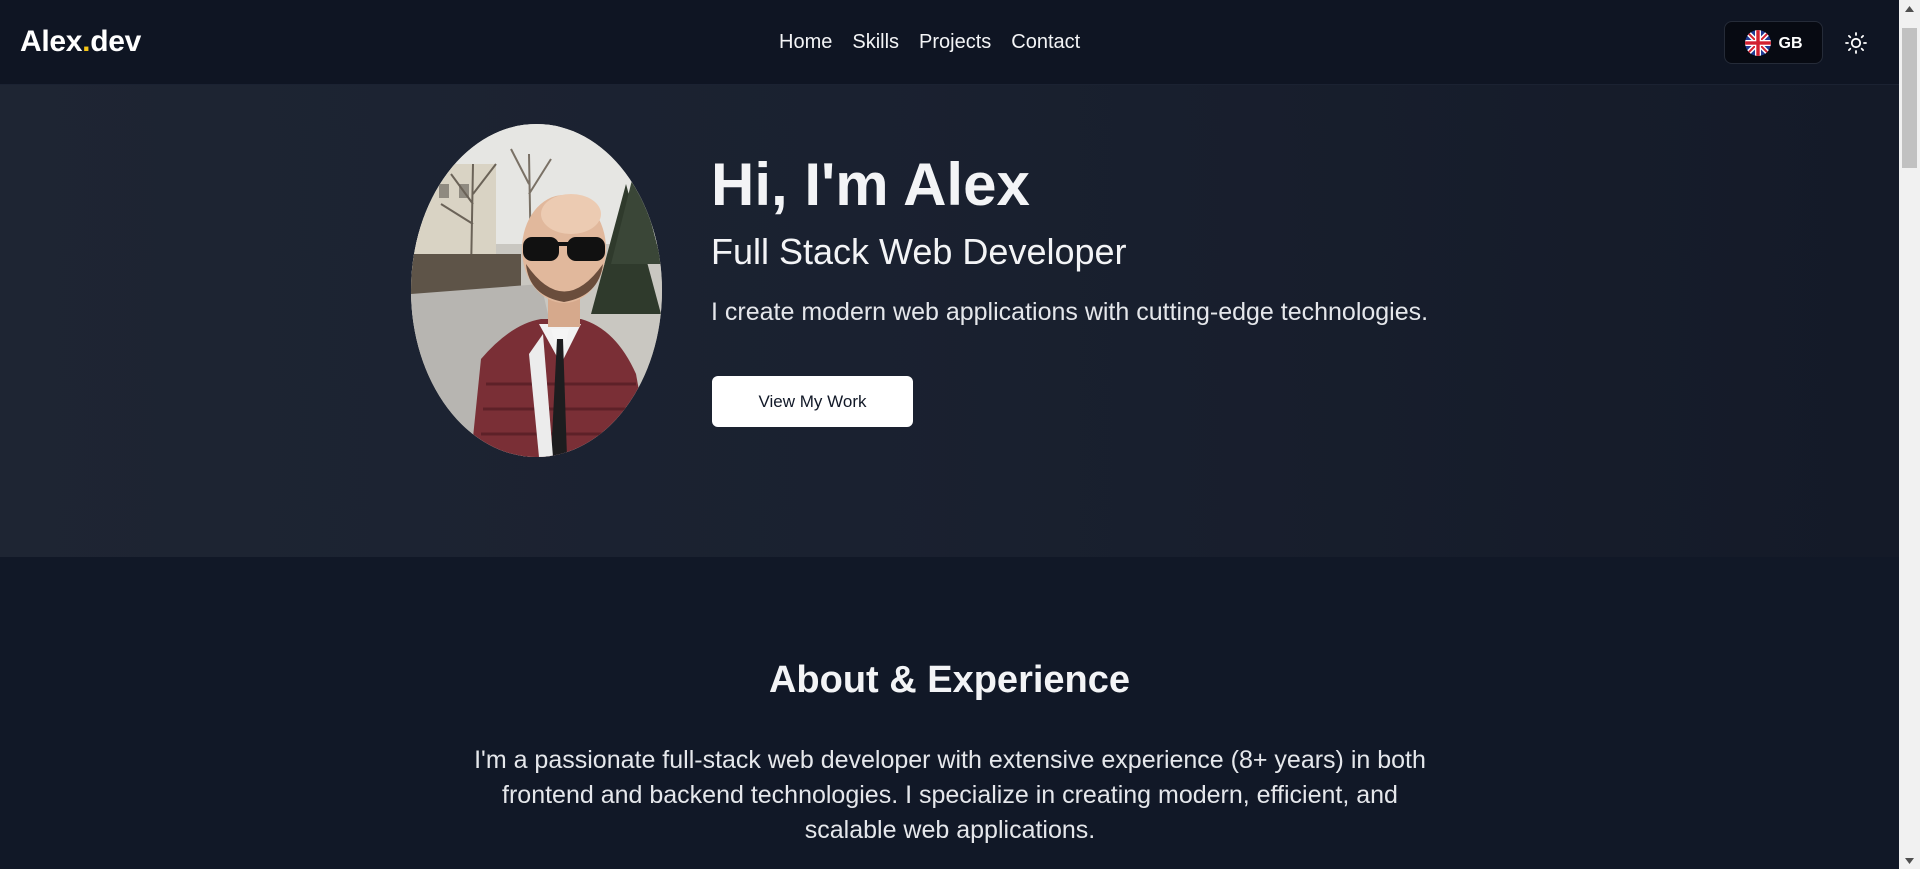 Image resolution: width=1920 pixels, height=869 pixels. What do you see at coordinates (1909, 98) in the screenshot?
I see `scrollbar-thumb` at bounding box center [1909, 98].